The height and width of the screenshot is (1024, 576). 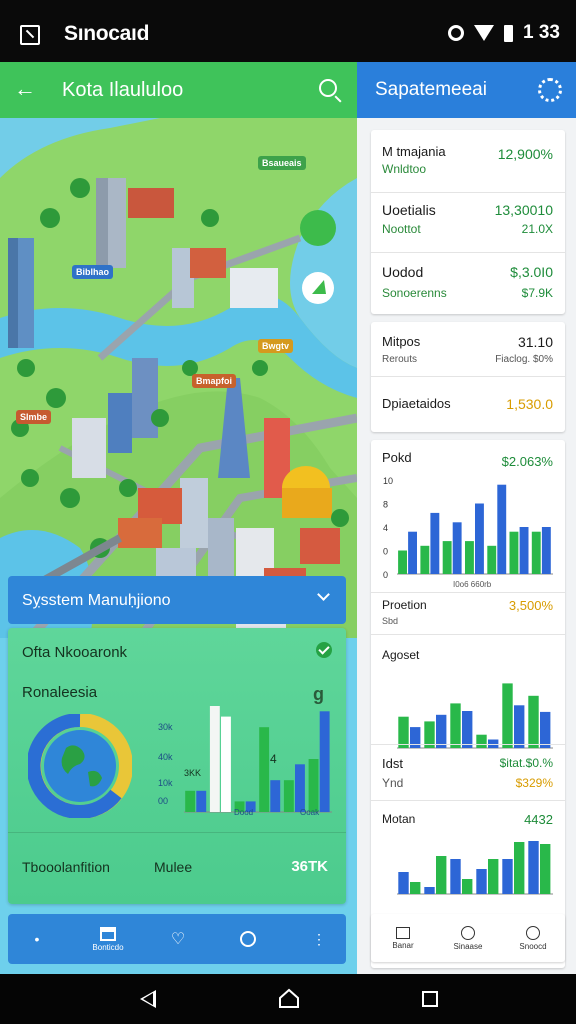 I want to click on system-nav-bar, so click(x=288, y=999).